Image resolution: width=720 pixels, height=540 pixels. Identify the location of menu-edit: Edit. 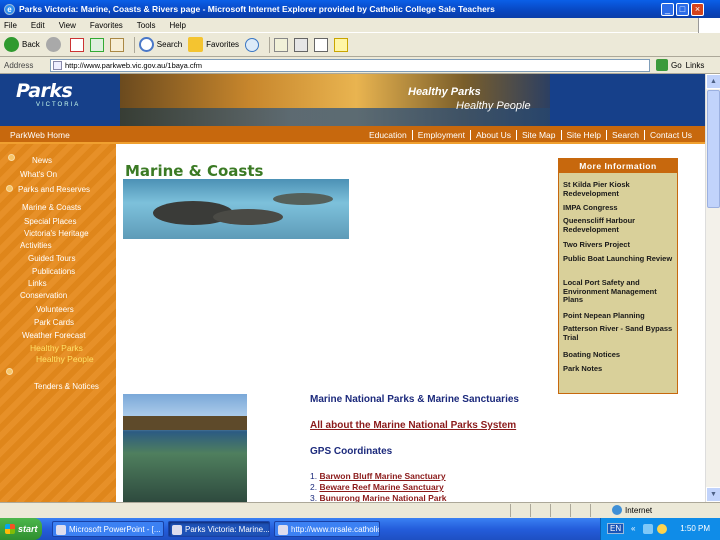
(38, 25).